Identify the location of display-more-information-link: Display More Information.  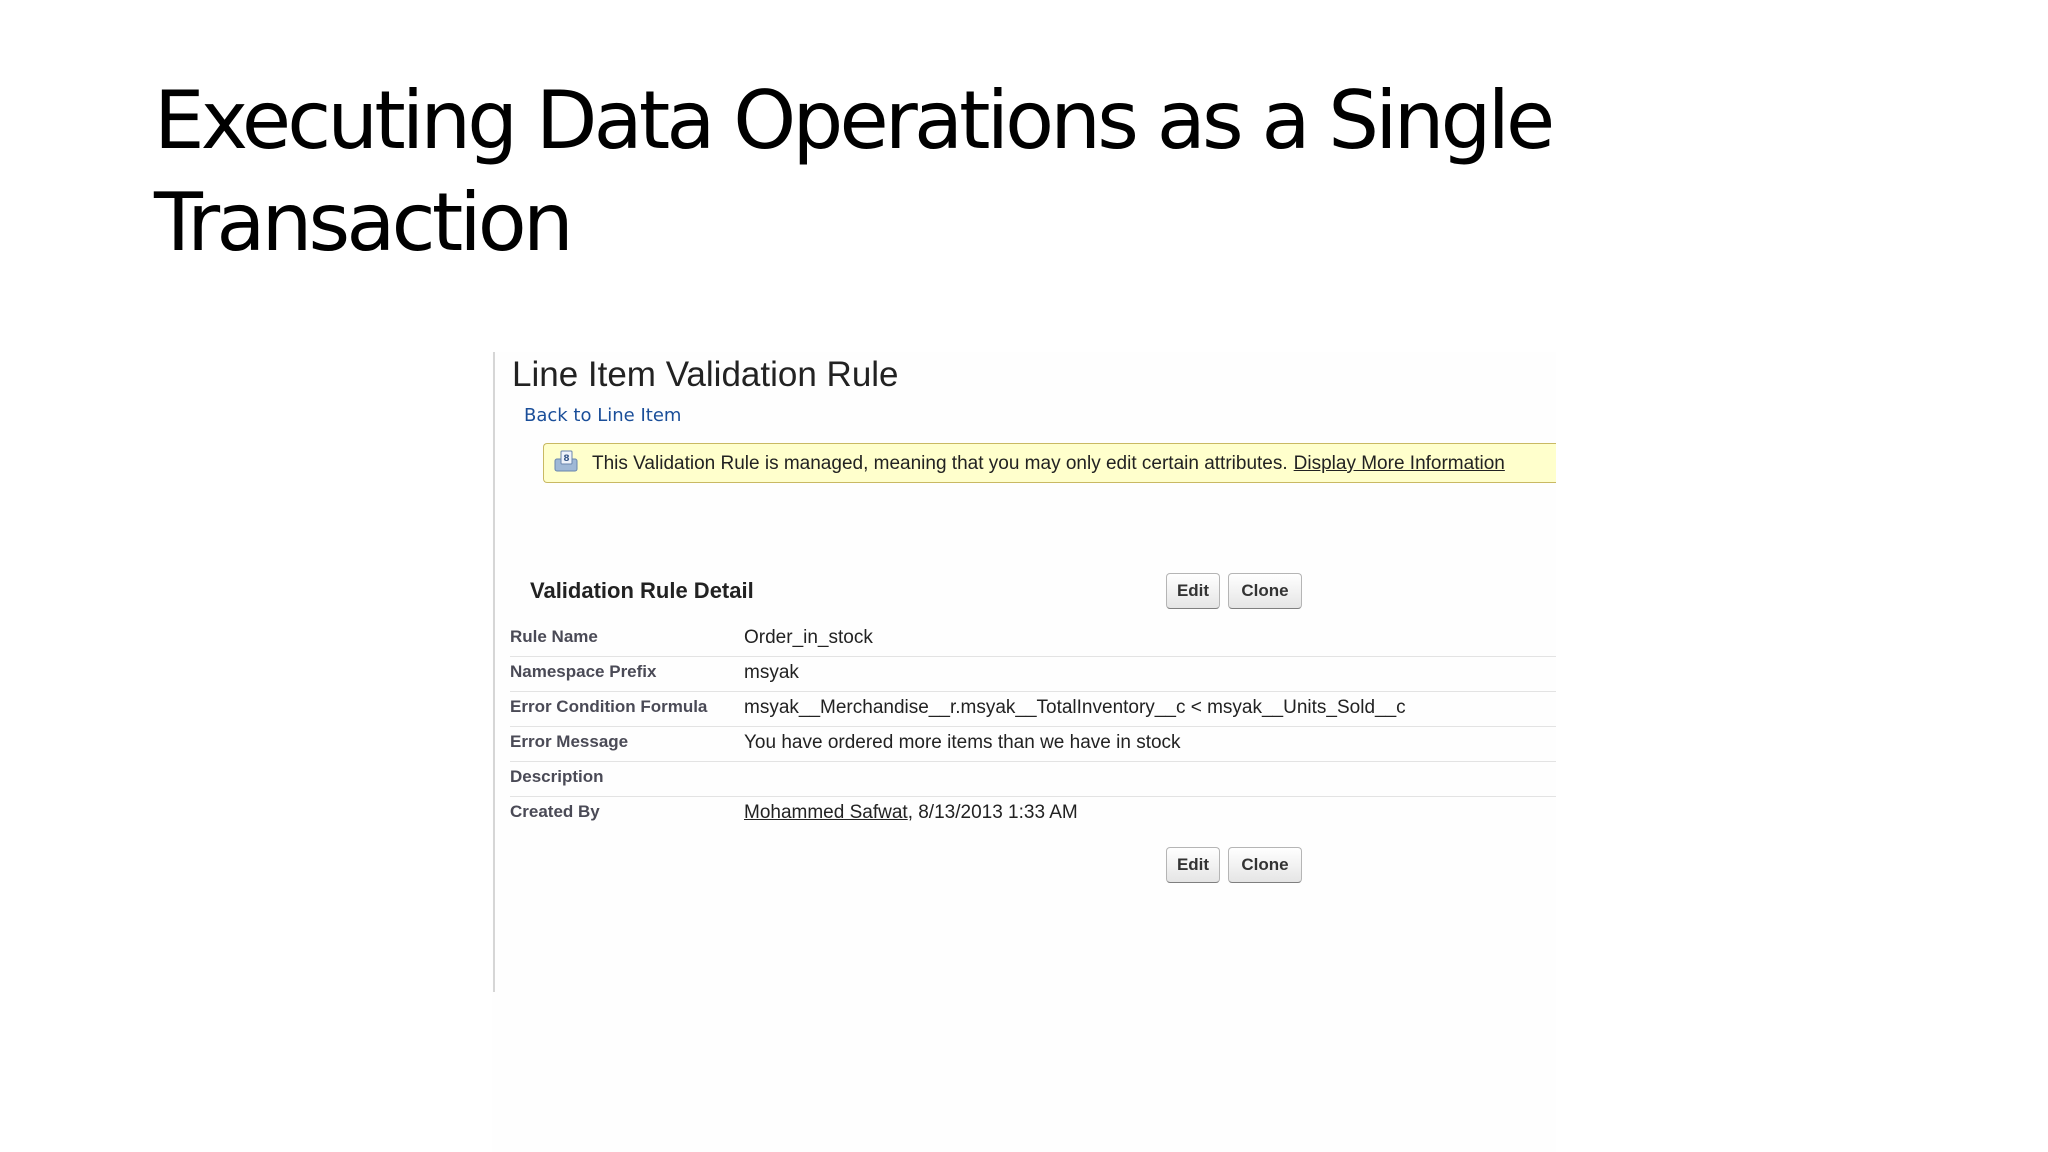
(1399, 463).